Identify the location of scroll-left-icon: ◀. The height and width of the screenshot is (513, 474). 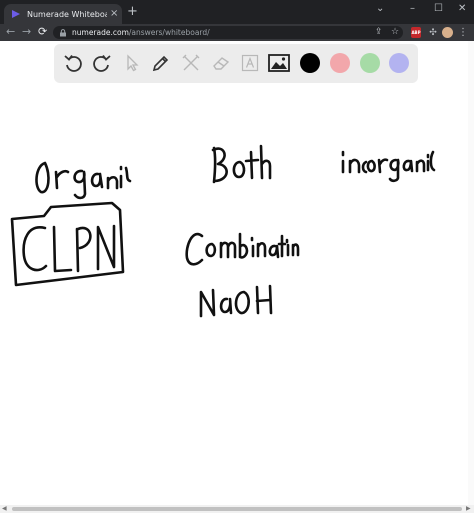
(4, 509).